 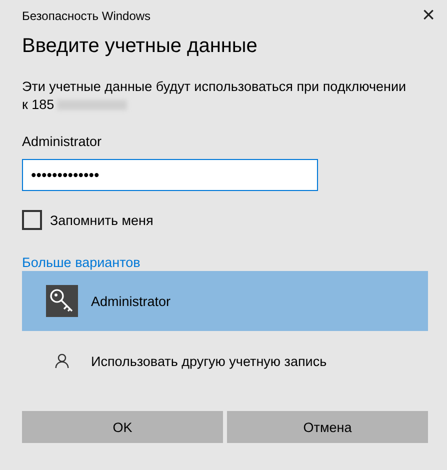 I want to click on account-option: Использовать другую учетную запись, so click(x=225, y=361).